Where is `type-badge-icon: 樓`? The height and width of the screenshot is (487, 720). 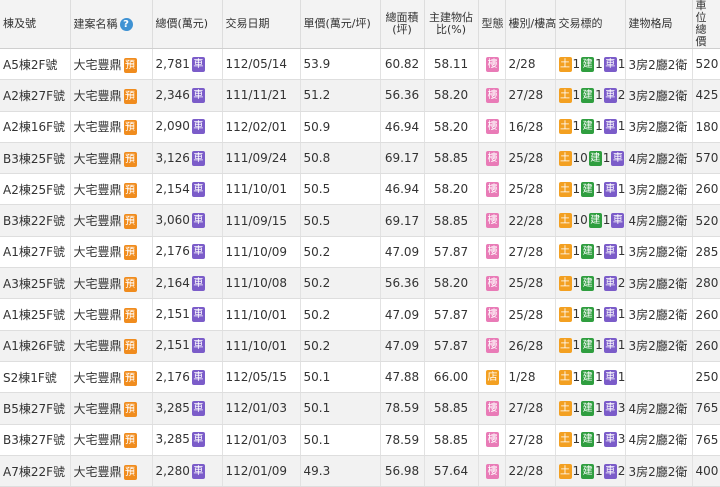
type-badge-icon: 樓 is located at coordinates (492, 127).